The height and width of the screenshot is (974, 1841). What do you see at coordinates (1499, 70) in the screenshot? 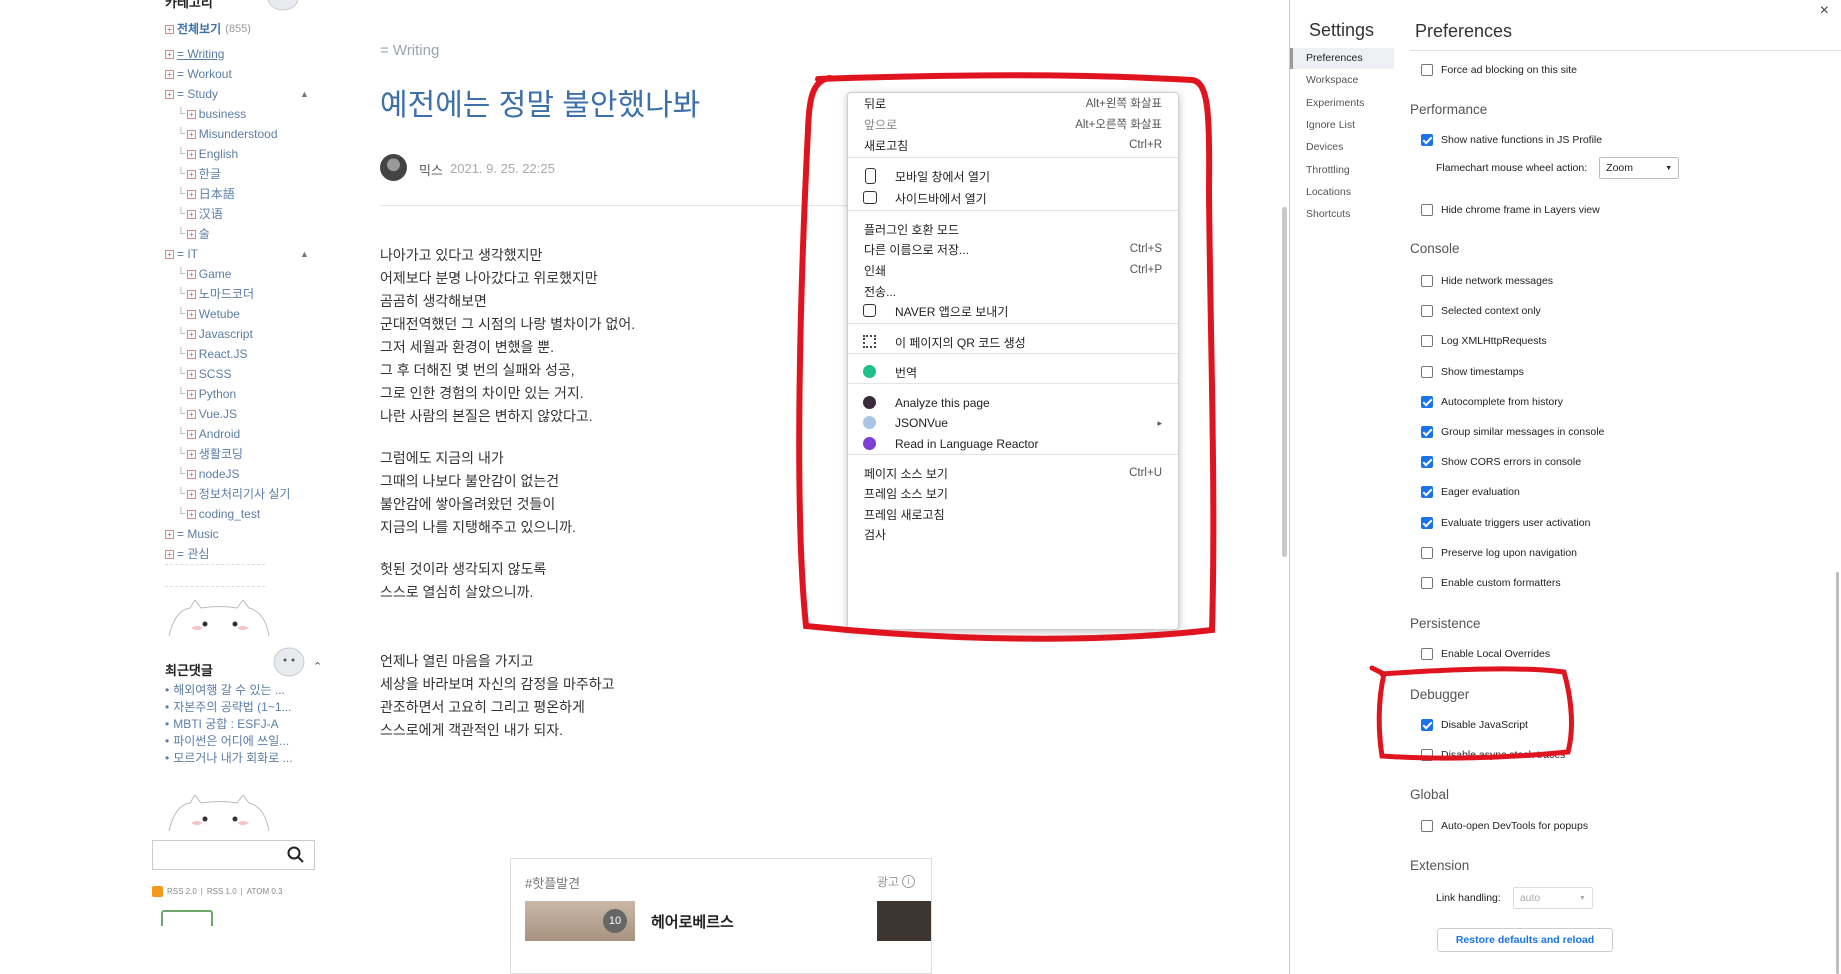
I see `checkbox-setting: Force ad blocking on this site` at bounding box center [1499, 70].